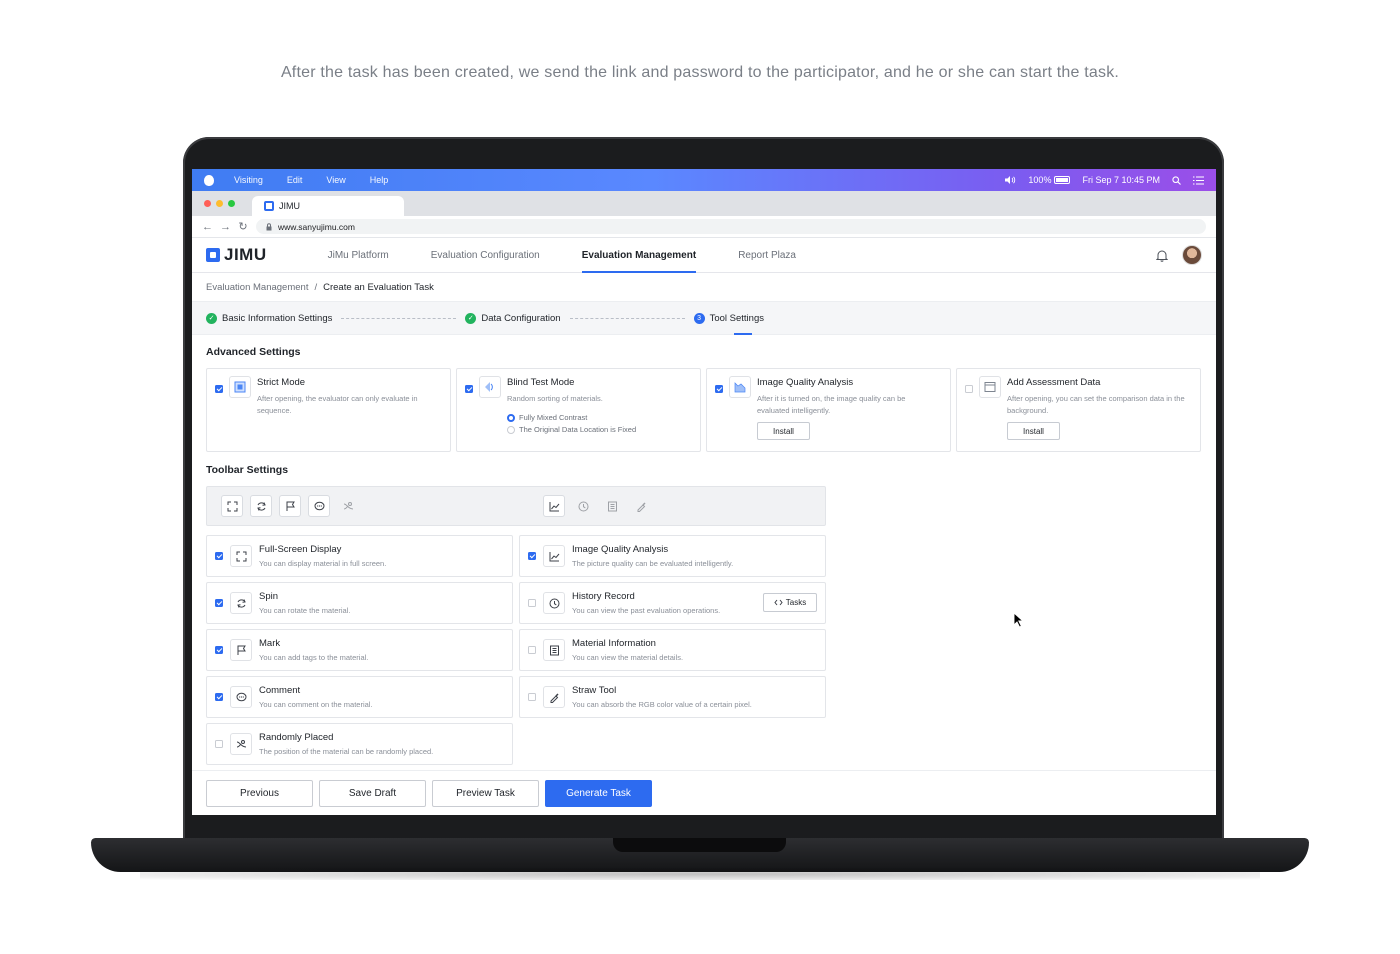  Describe the element at coordinates (289, 206) in the screenshot. I see `browser-tab-title: JIMU` at that location.